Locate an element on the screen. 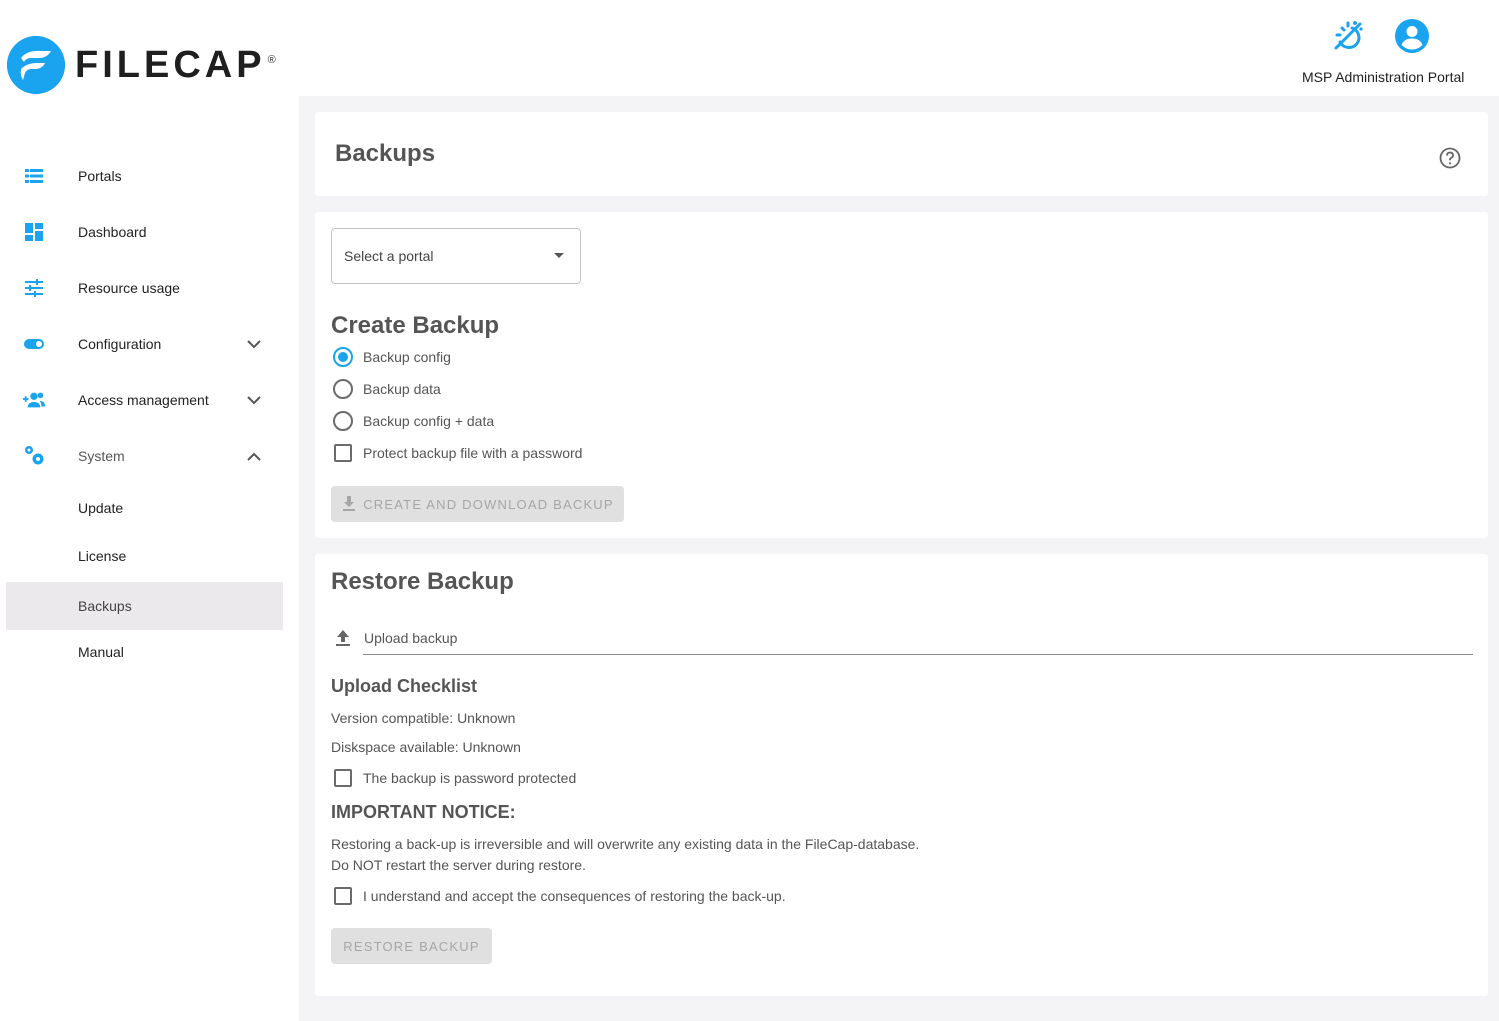  upload-backup-field: Upload backup is located at coordinates (902, 640).